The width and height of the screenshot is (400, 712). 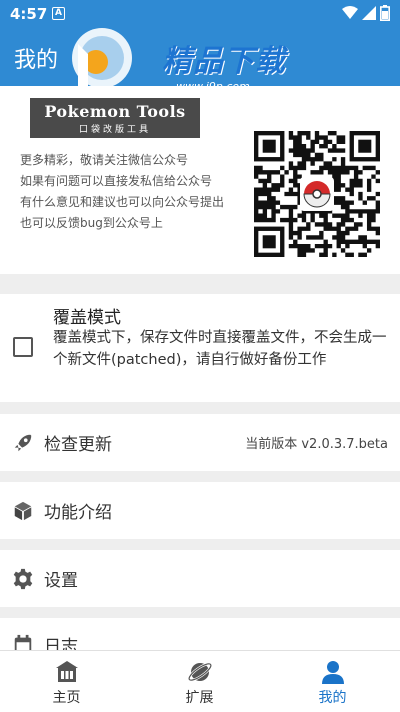 What do you see at coordinates (224, 61) in the screenshot?
I see `watermark-text: 精品下载` at bounding box center [224, 61].